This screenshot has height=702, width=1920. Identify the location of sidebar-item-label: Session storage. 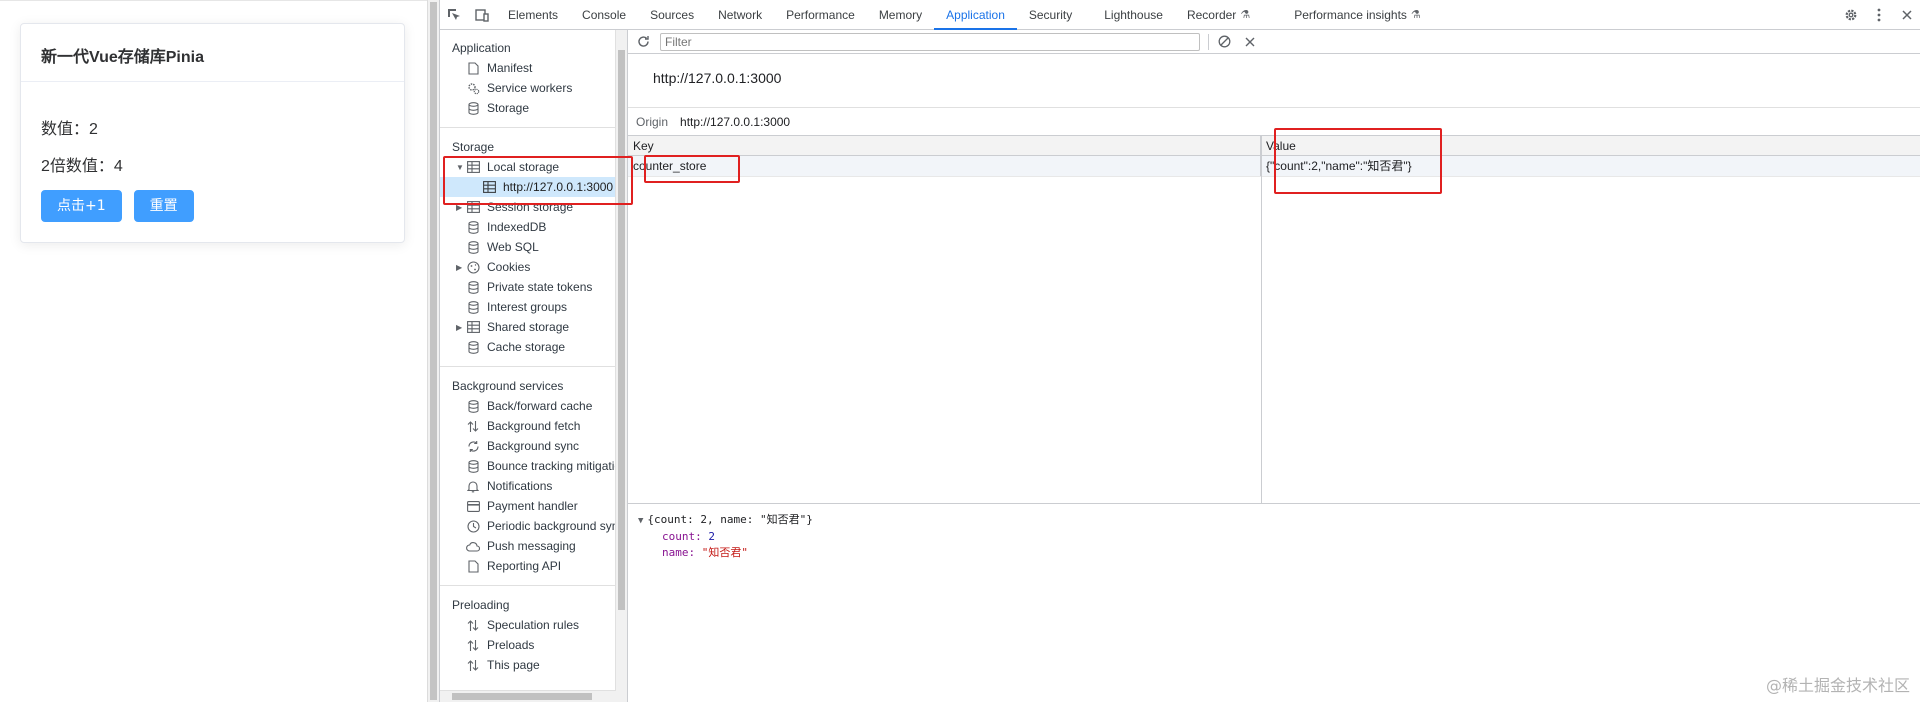
(530, 207).